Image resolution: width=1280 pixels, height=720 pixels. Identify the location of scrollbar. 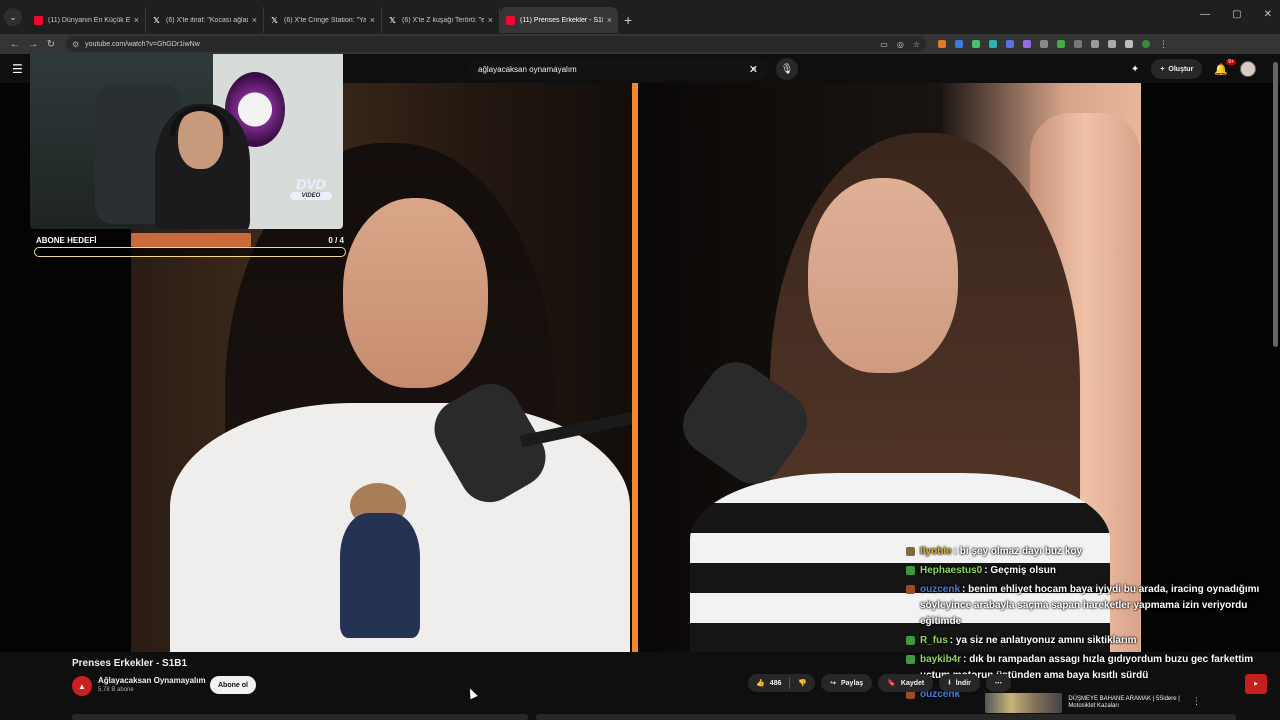
(1275, 204).